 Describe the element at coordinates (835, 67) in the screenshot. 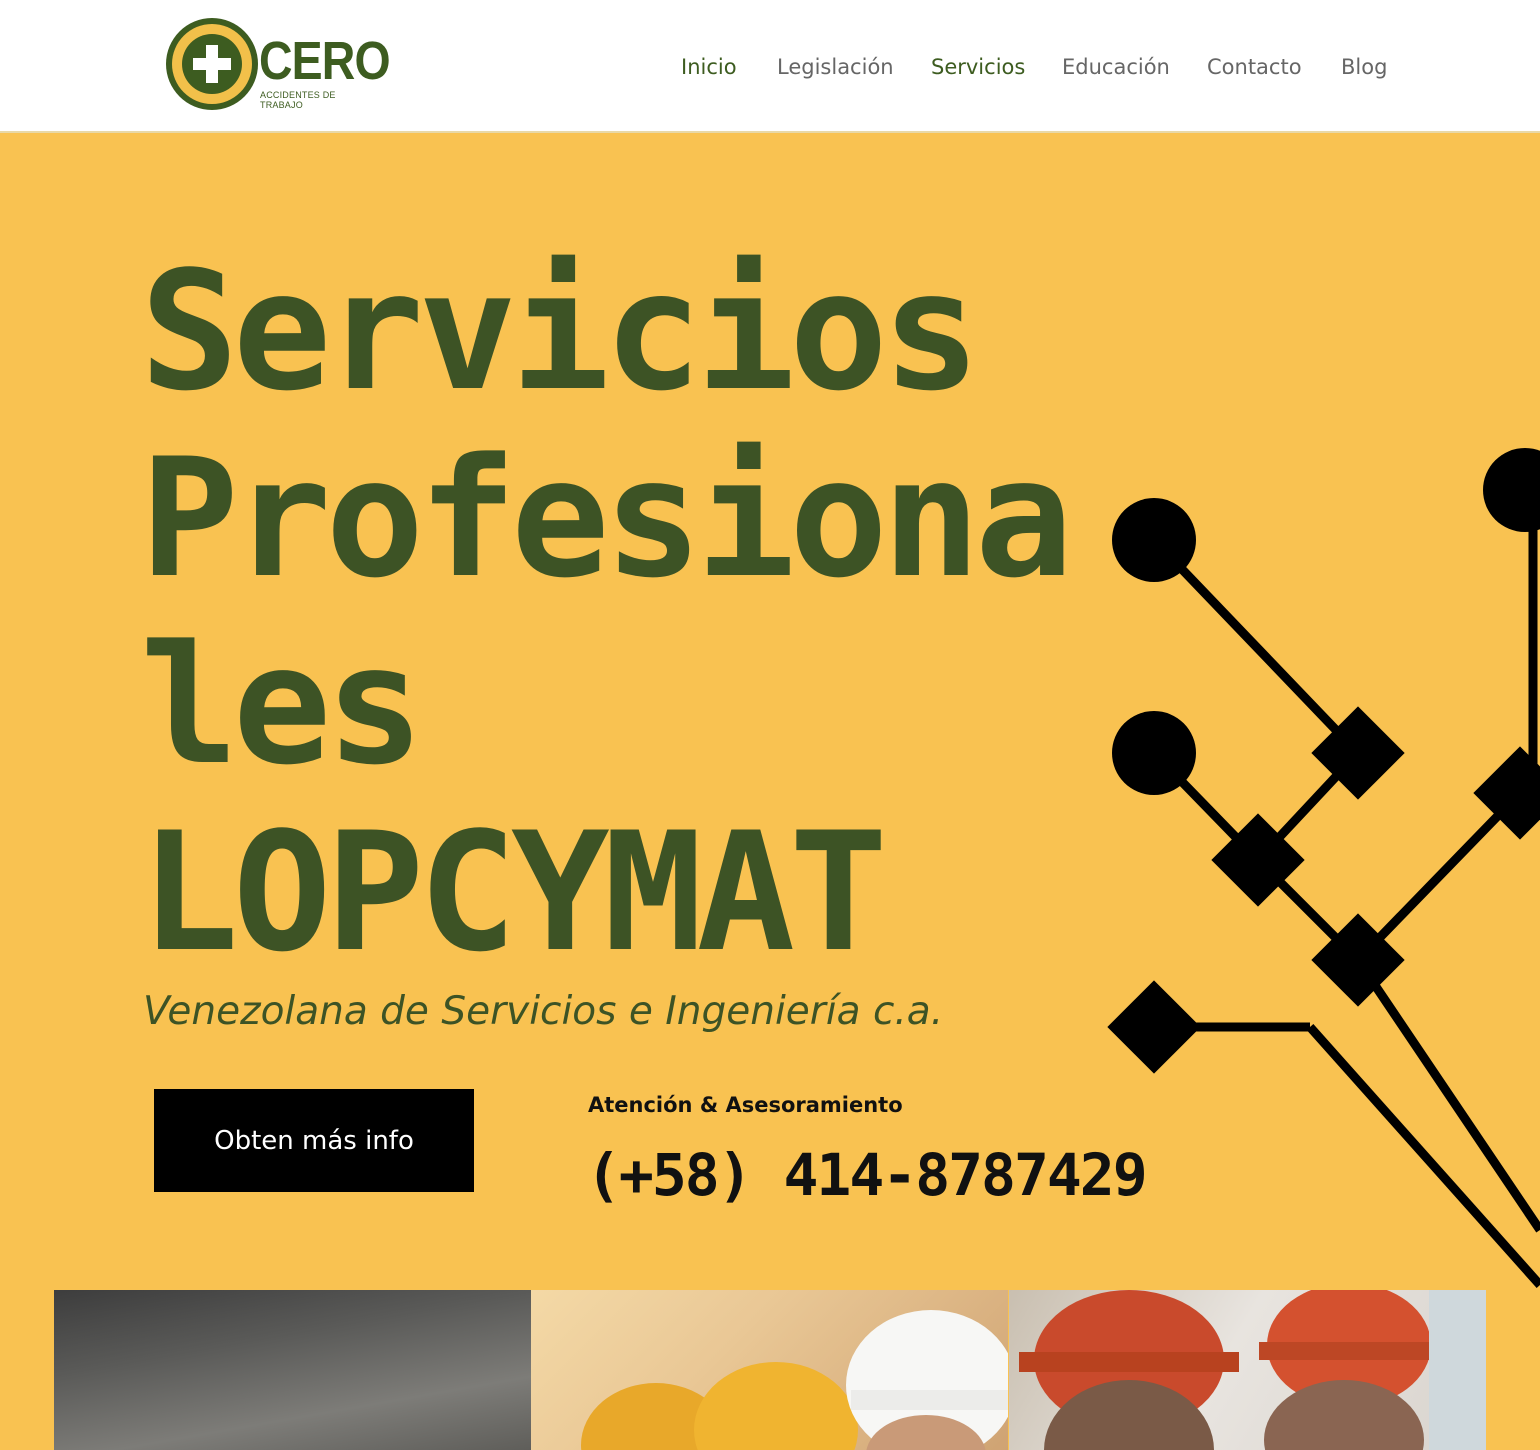

I see `nav-item-legislacion: Legislación` at that location.